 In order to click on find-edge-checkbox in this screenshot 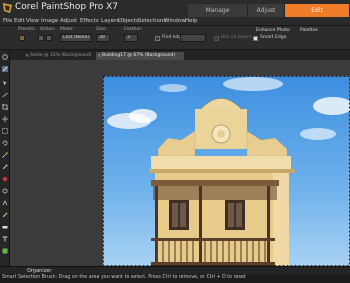, I will do `click(157, 38)`.